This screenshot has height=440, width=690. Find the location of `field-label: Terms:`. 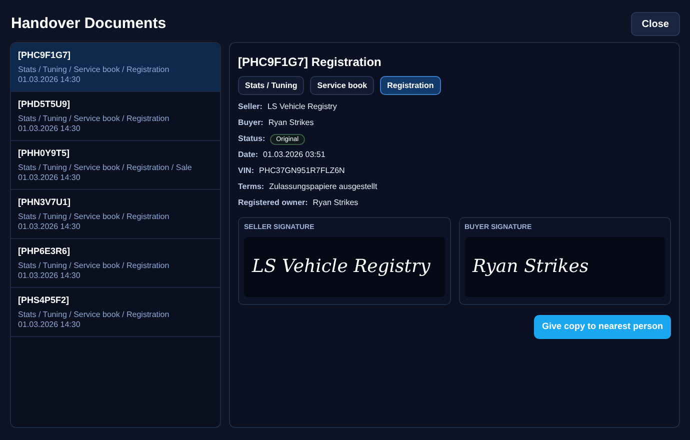

field-label: Terms: is located at coordinates (251, 187).